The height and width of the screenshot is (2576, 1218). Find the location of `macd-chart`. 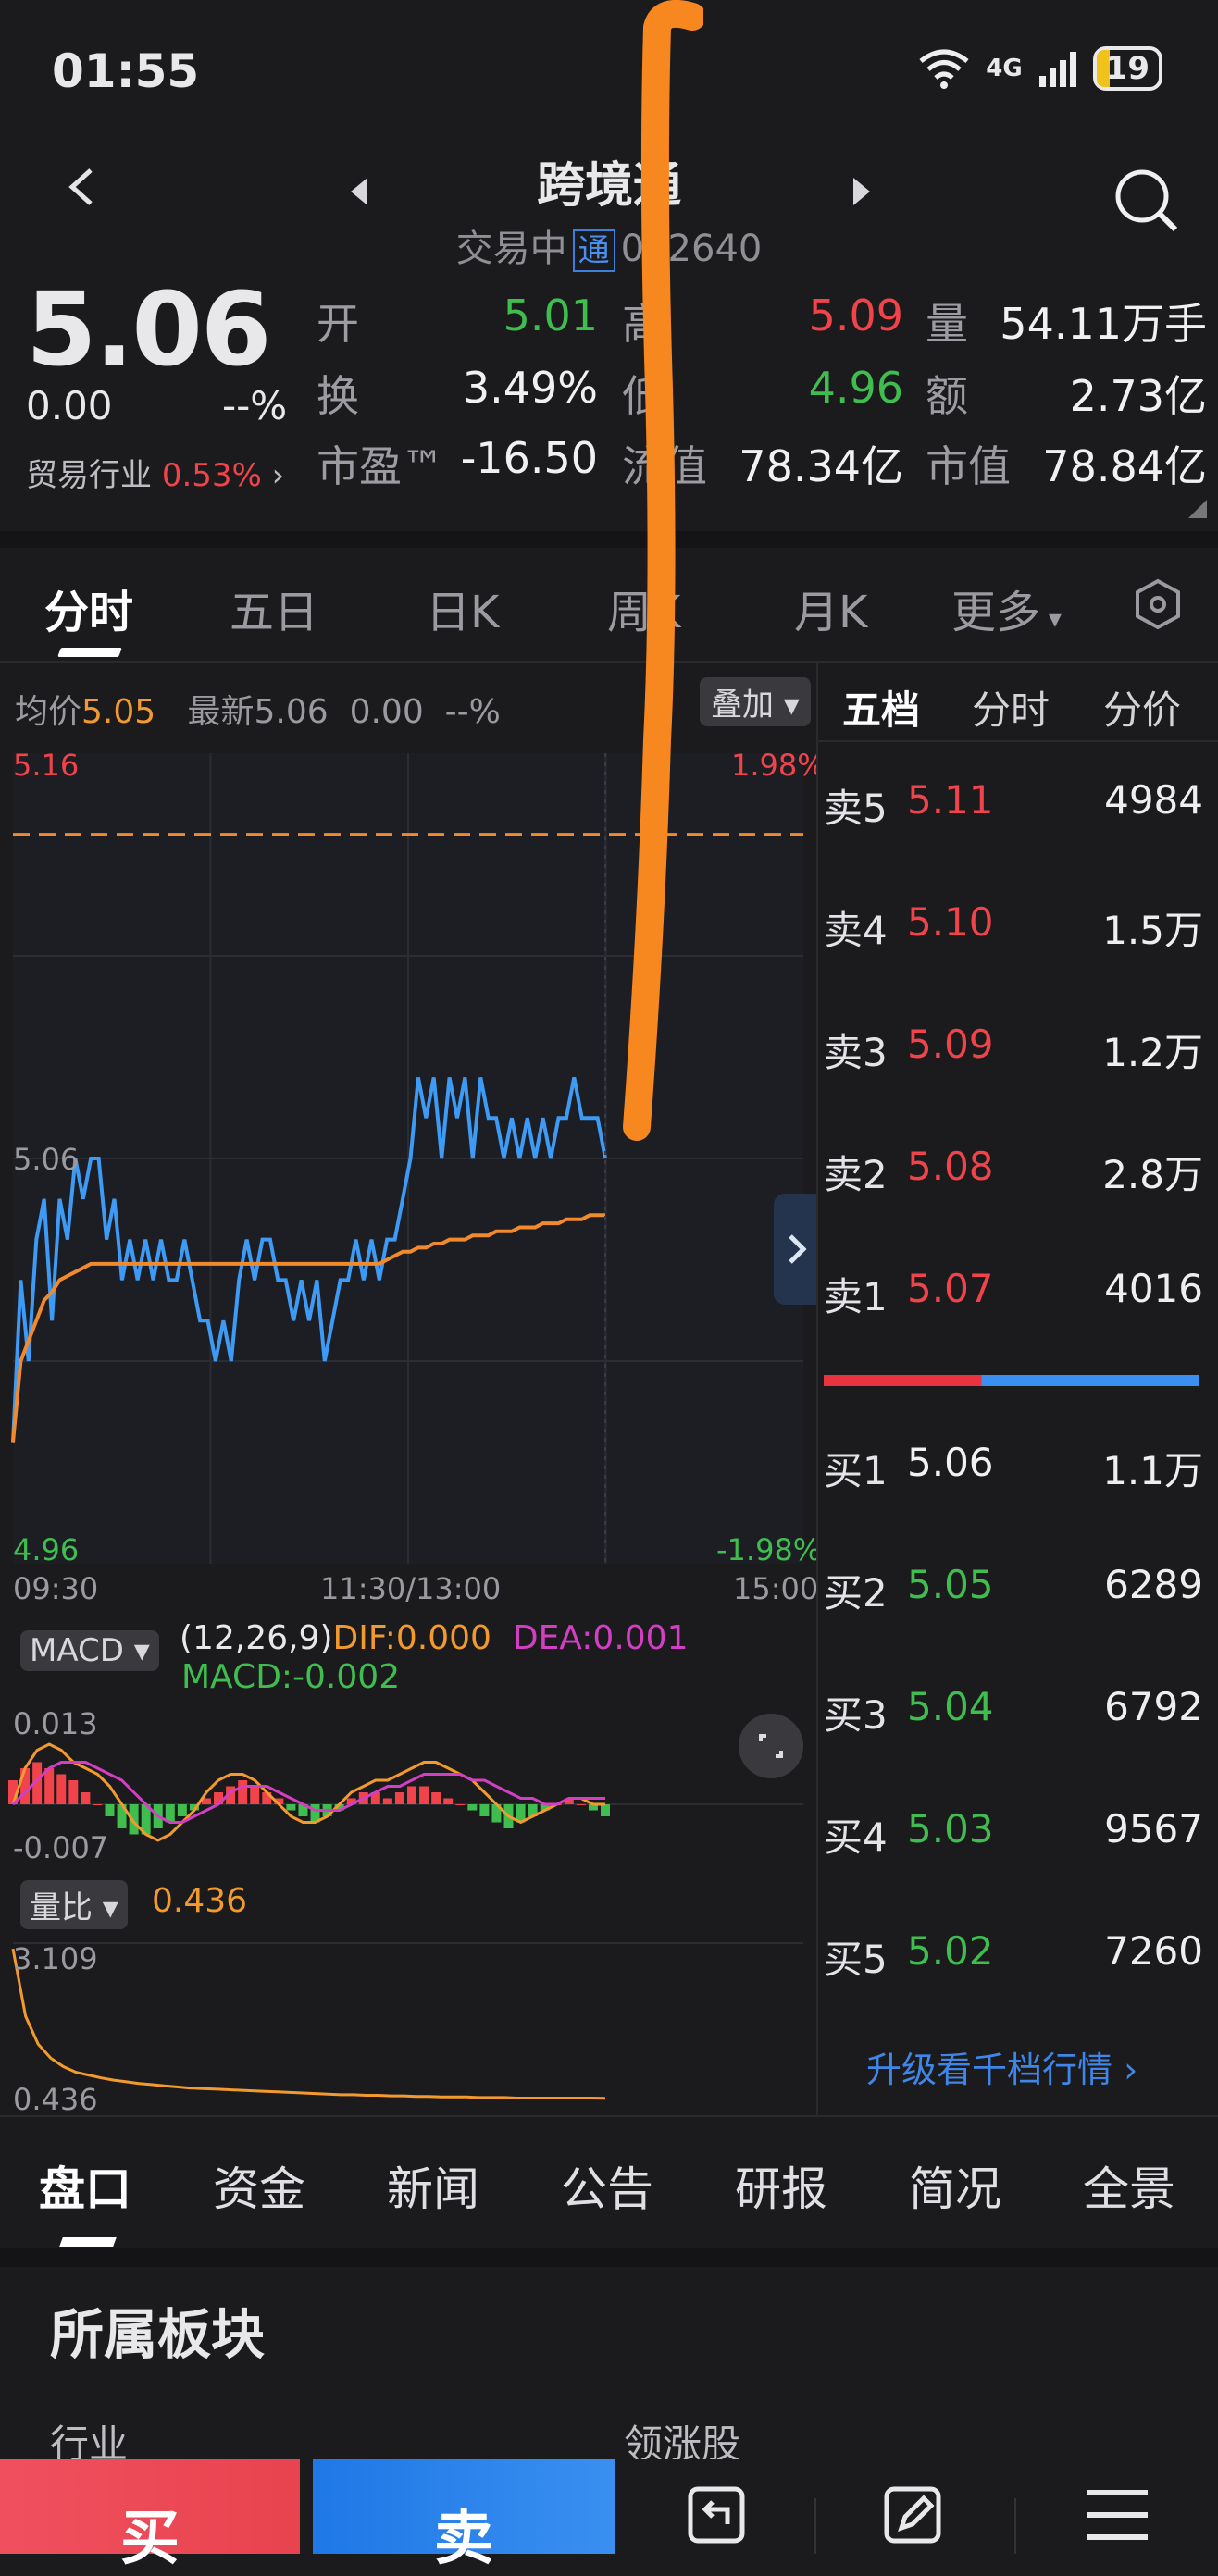

macd-chart is located at coordinates (408, 1786).